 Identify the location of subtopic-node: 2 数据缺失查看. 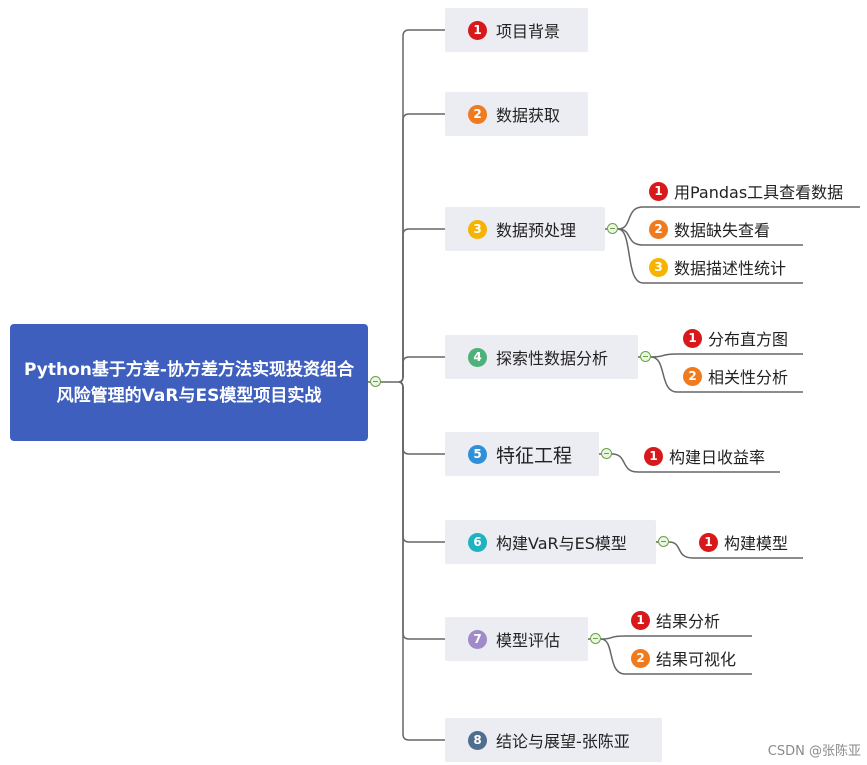
(709, 229).